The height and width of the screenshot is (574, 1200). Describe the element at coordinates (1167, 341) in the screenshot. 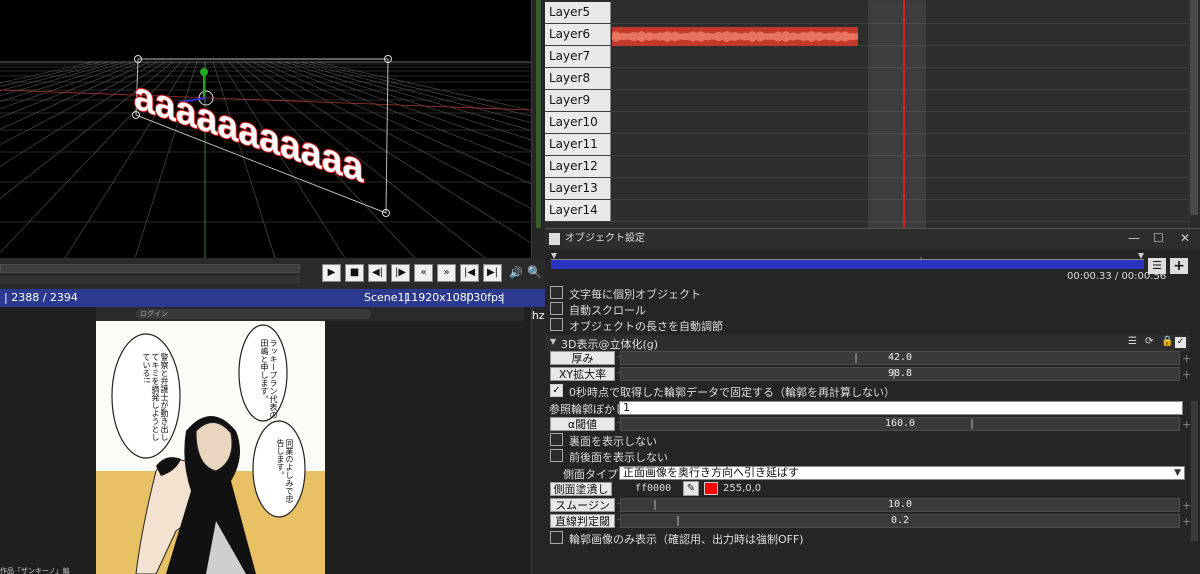

I see `lock-icon: 🔒` at that location.